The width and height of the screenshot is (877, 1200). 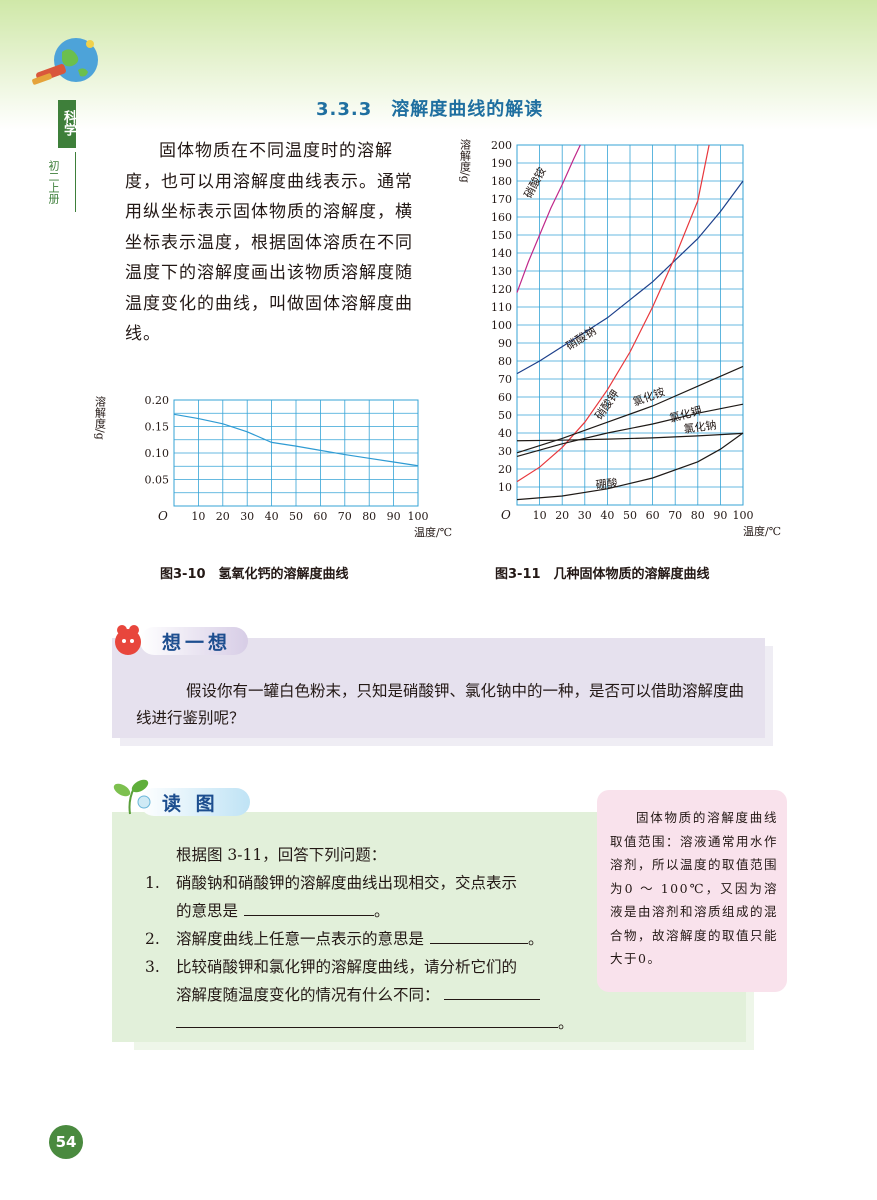 I want to click on q3-line2: 溶解度随温度变化的情况有什么不同：, so click(x=358, y=995).